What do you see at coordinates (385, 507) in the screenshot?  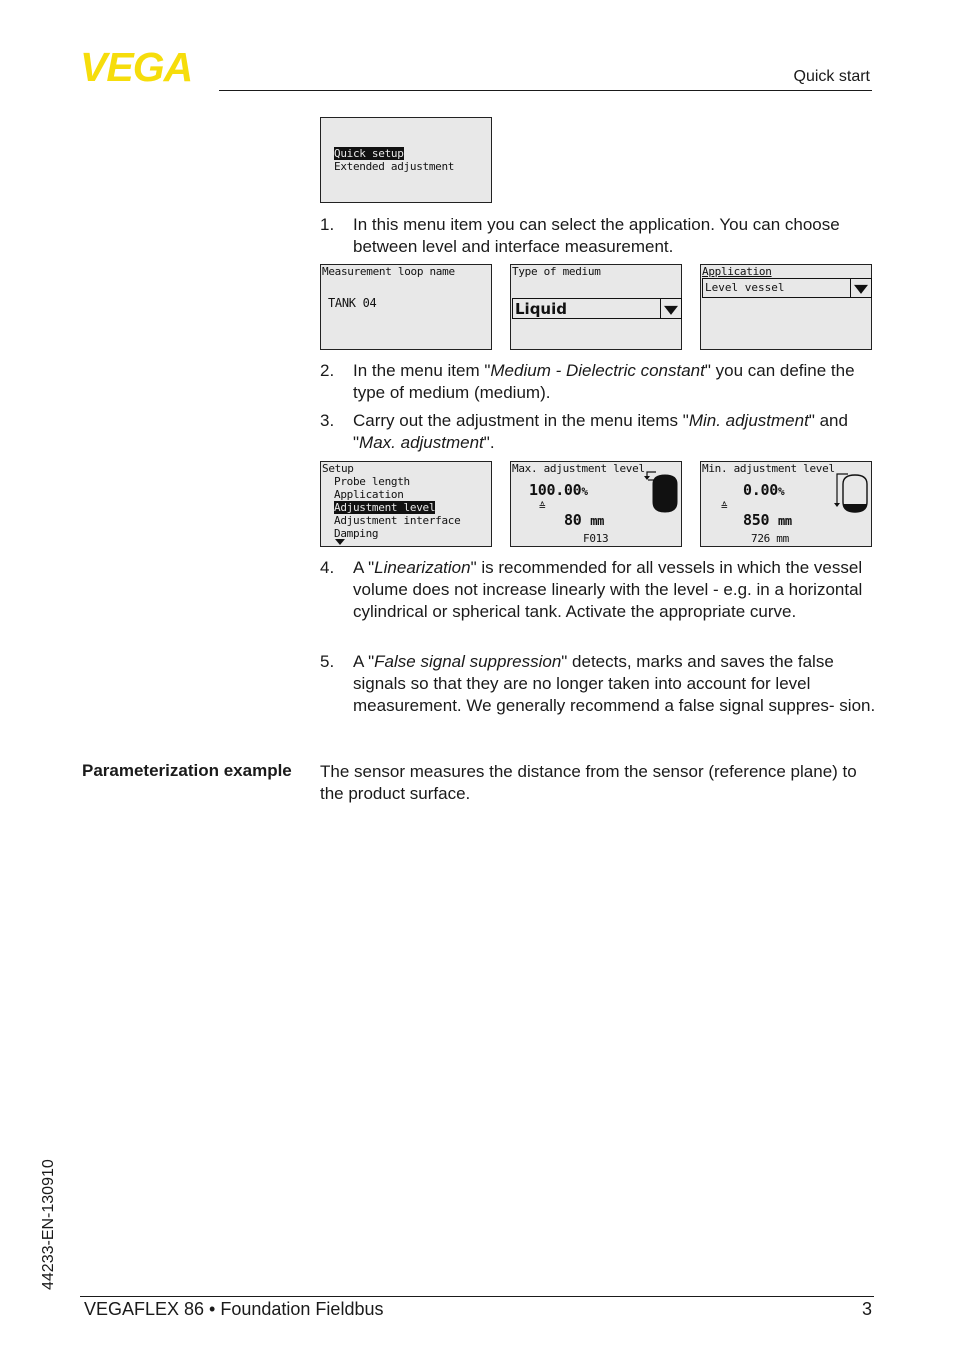 I see `setup-item-adjustment-level: Adjustment level` at bounding box center [385, 507].